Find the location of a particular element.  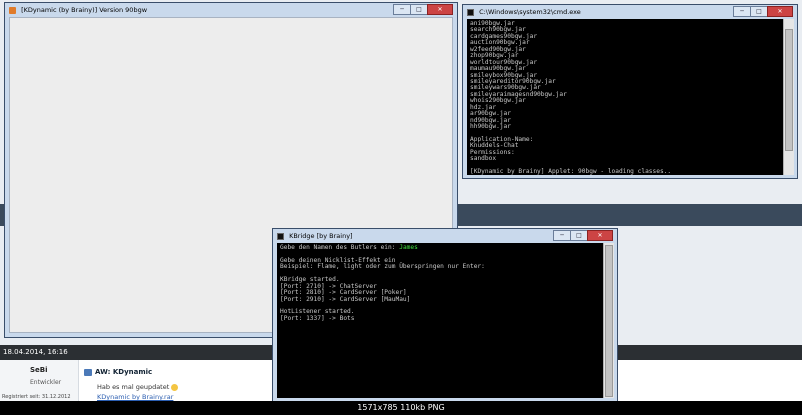

cmd-scrollbar is located at coordinates (788, 97).